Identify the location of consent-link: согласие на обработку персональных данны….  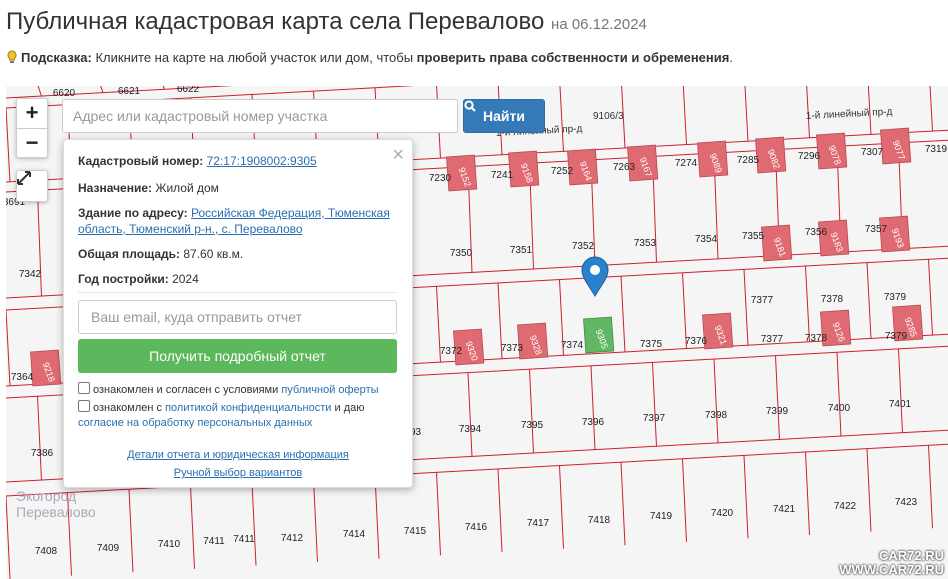
(195, 423).